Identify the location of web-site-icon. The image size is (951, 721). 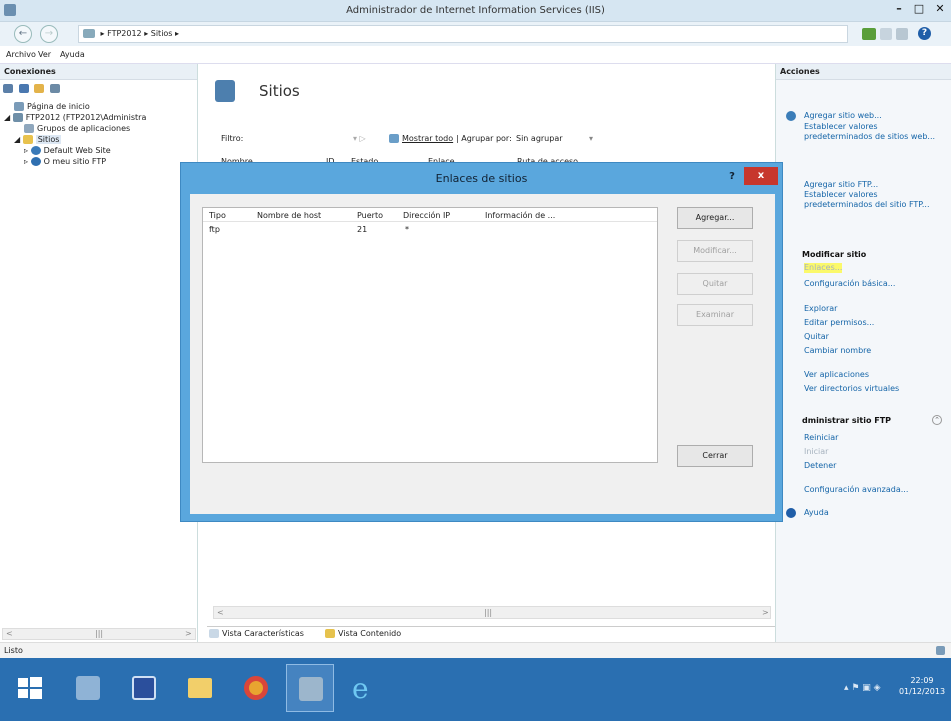
(35, 150).